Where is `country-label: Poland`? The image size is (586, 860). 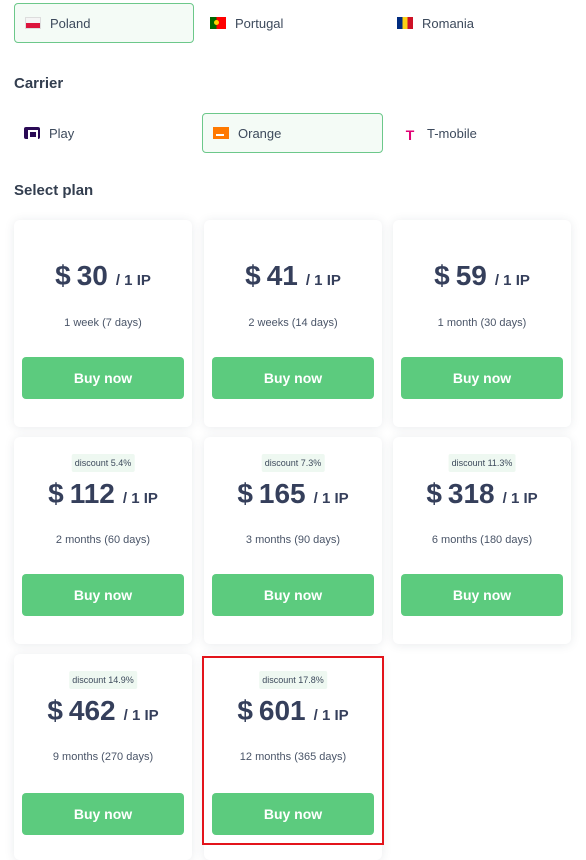
country-label: Poland is located at coordinates (70, 23).